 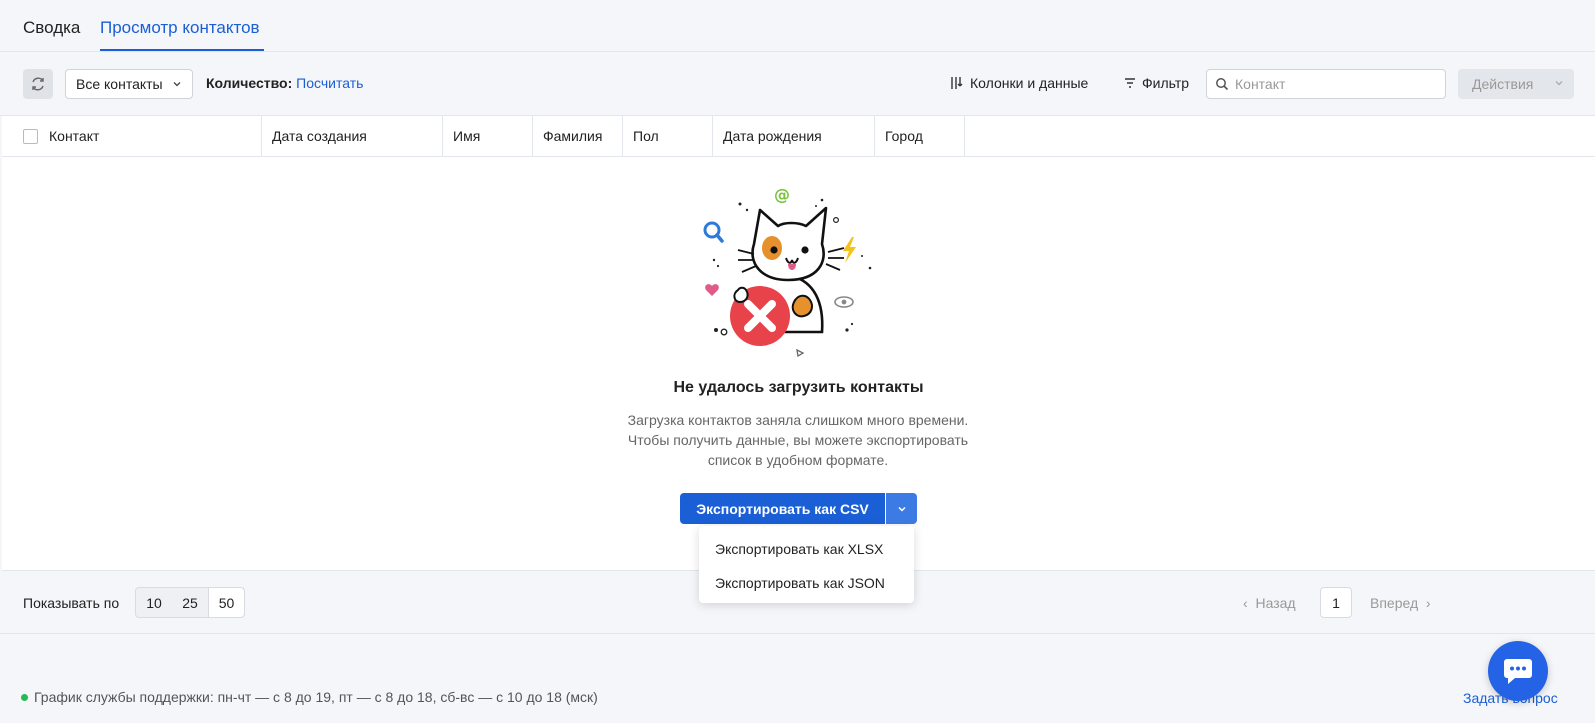 I want to click on page-size-option-selected: 50, so click(x=226, y=602).